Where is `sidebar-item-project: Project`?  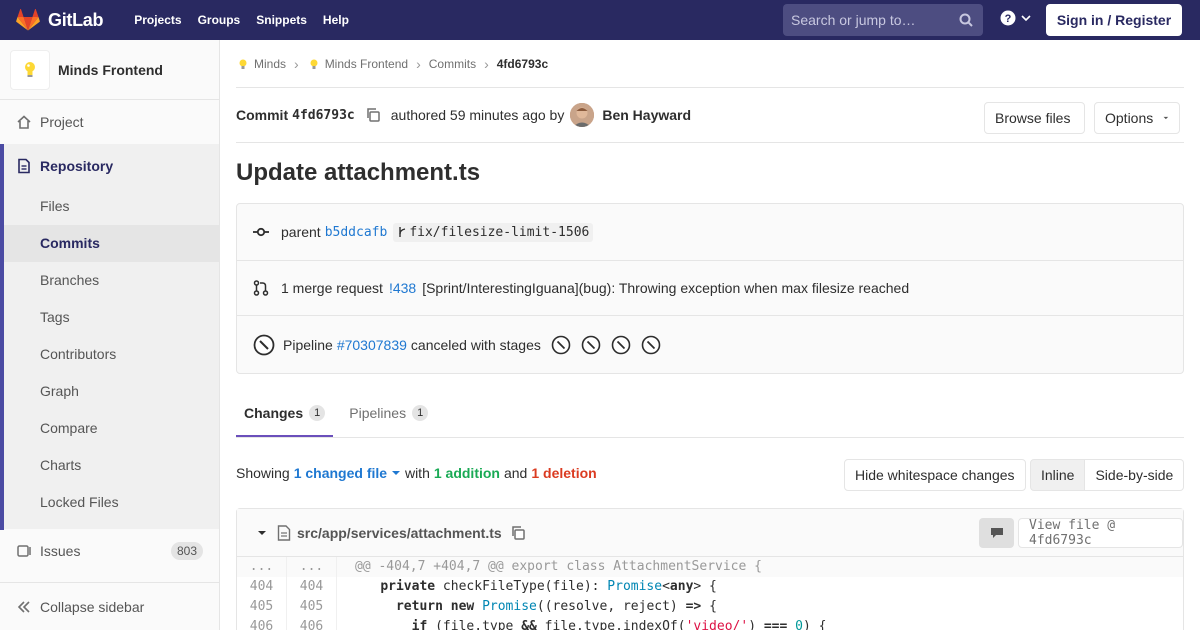
sidebar-item-project: Project is located at coordinates (109, 122).